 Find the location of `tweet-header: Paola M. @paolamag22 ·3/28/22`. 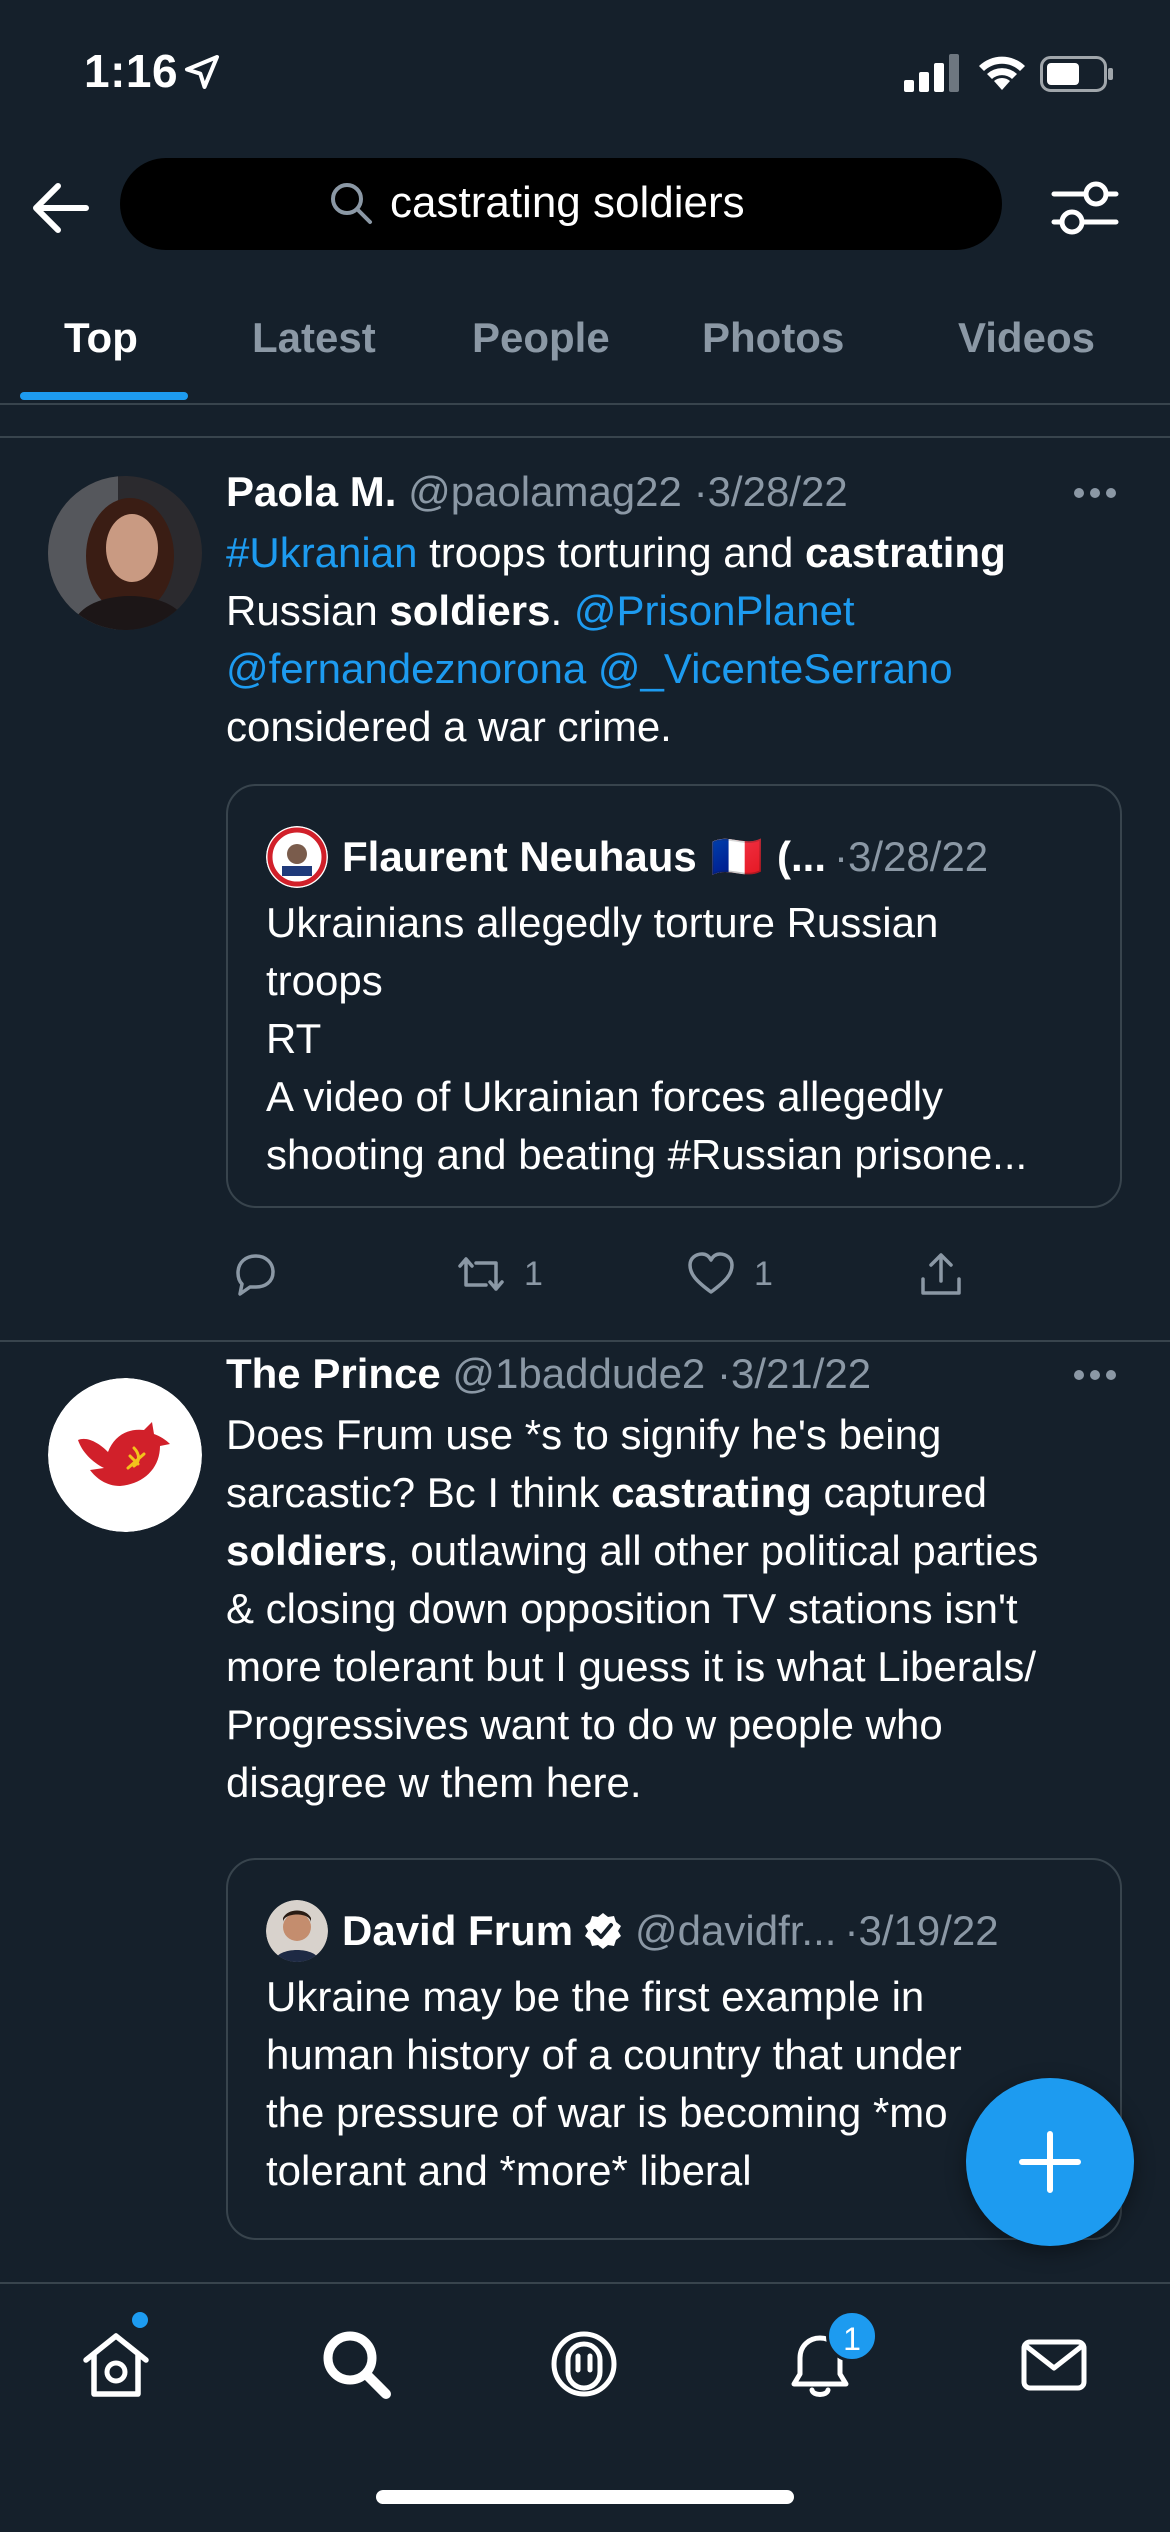

tweet-header: Paola M. @paolamag22 ·3/28/22 is located at coordinates (537, 492).